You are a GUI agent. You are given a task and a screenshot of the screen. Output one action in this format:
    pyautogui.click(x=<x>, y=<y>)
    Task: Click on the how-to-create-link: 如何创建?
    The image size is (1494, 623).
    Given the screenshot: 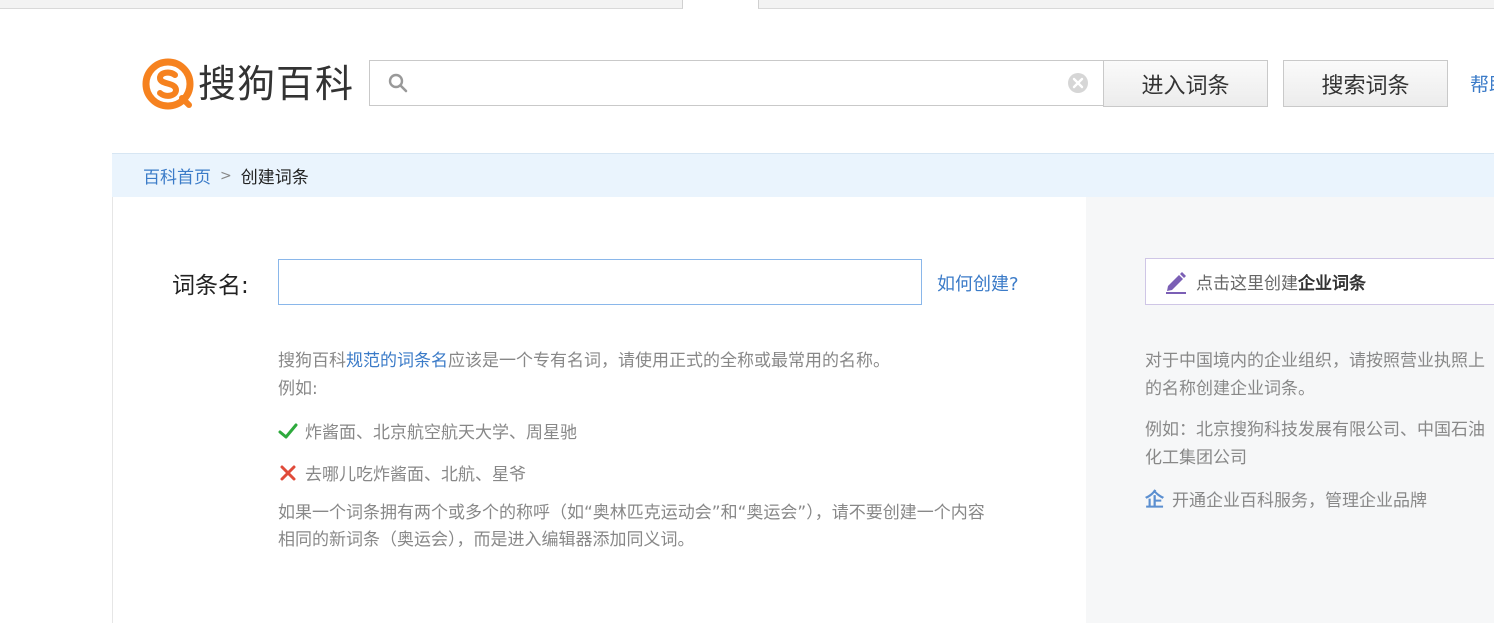 What is the action you would take?
    pyautogui.click(x=978, y=283)
    